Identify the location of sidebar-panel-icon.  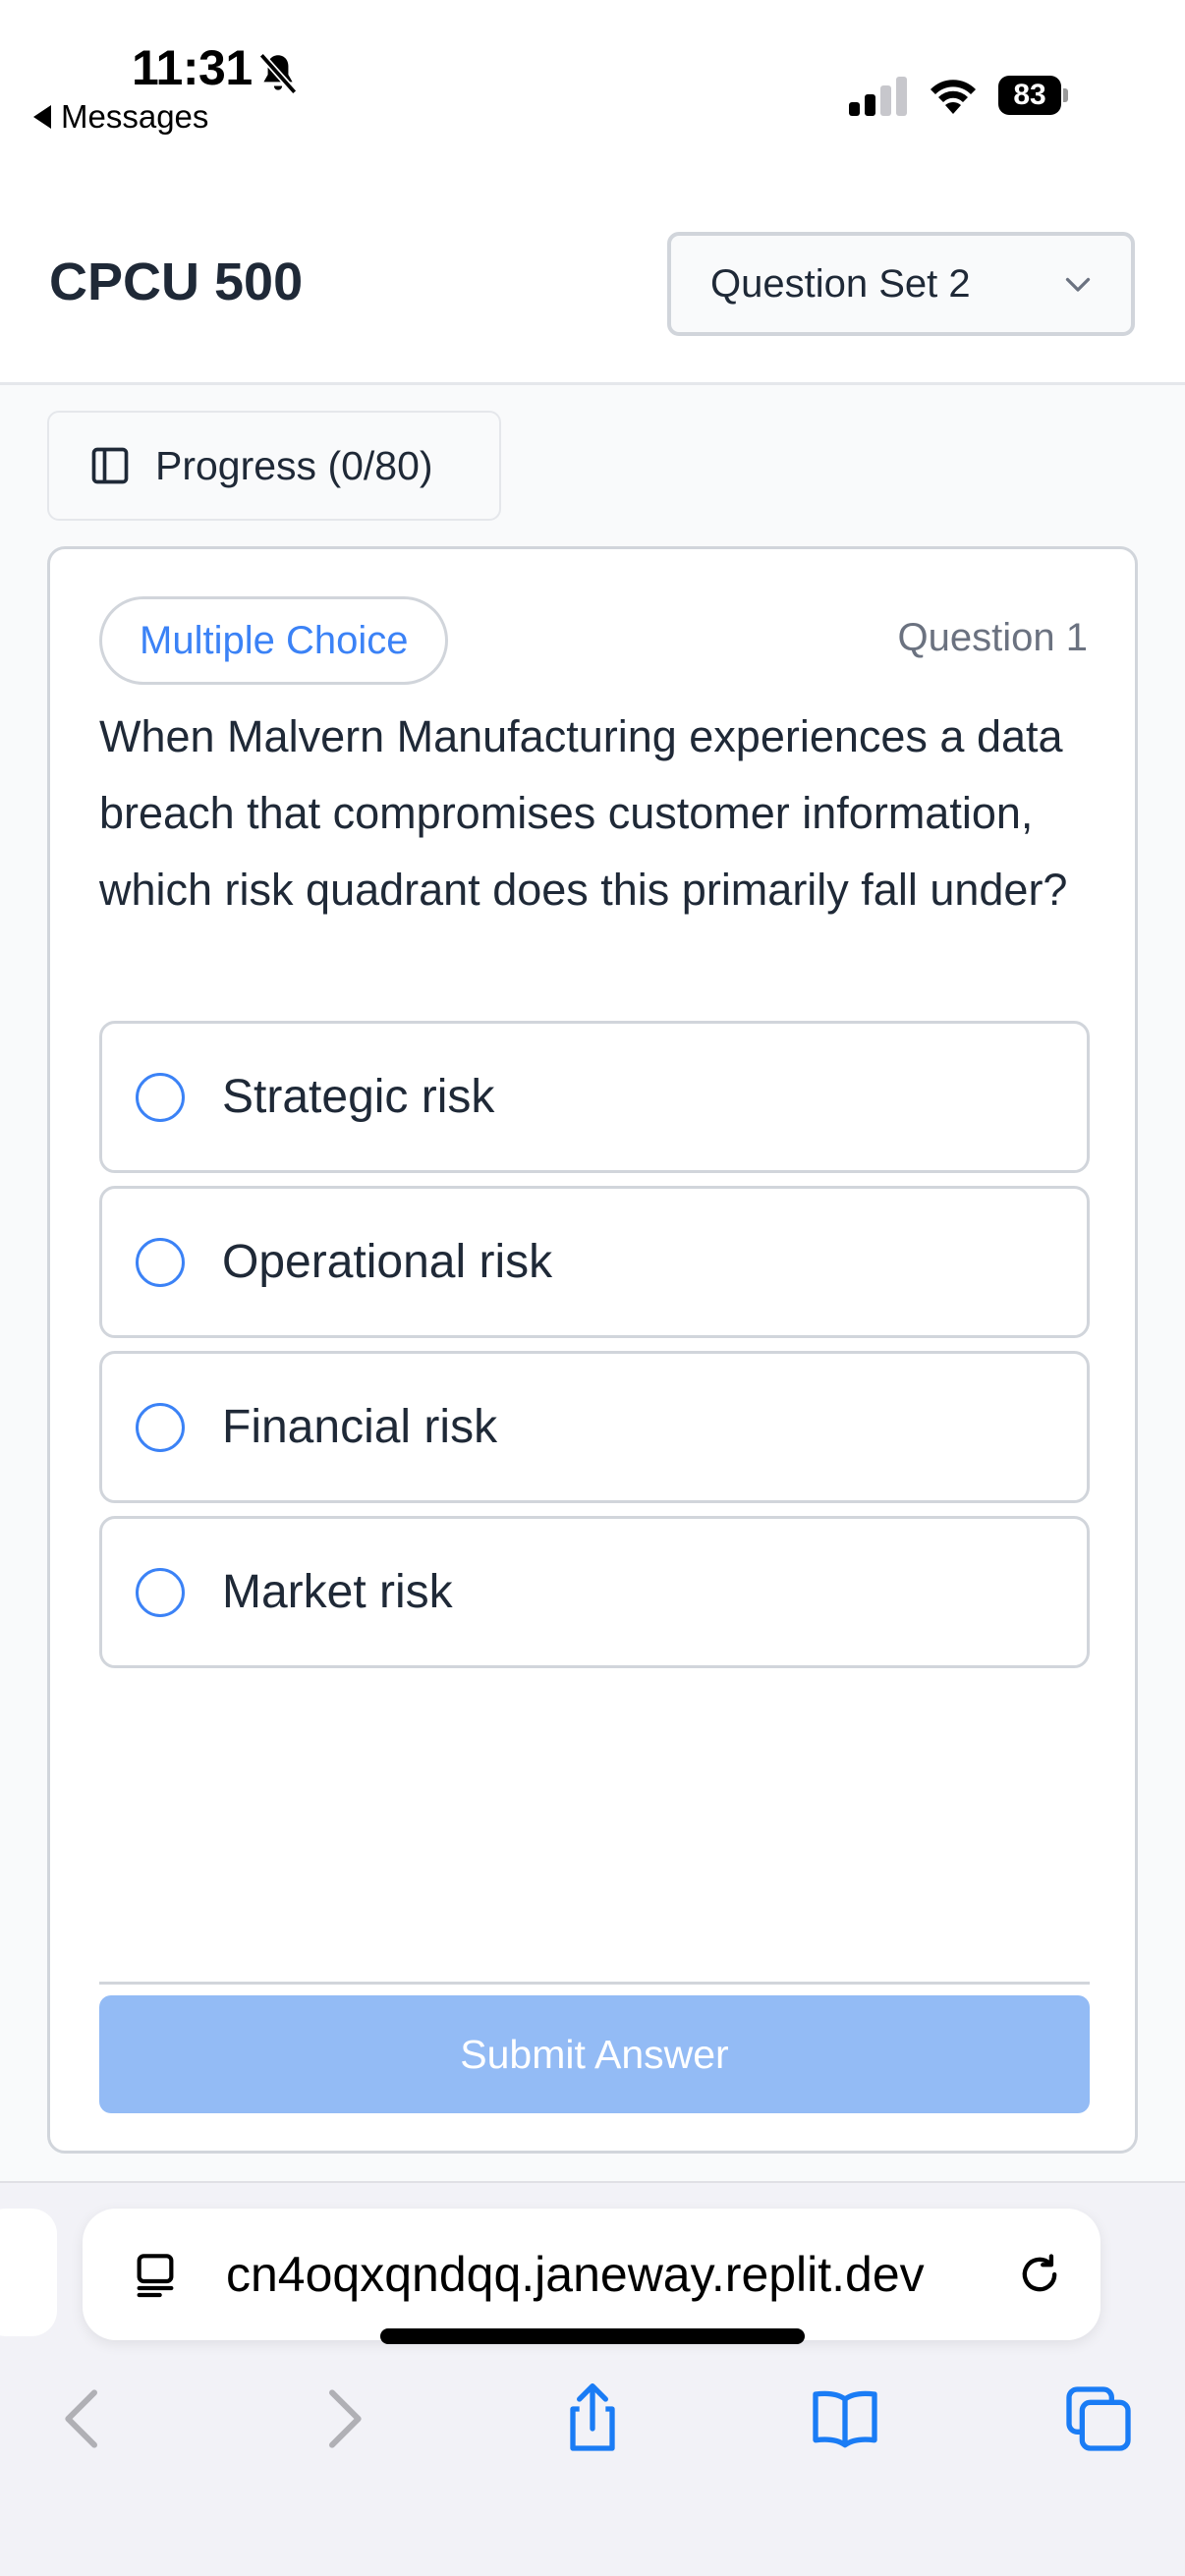
(110, 465).